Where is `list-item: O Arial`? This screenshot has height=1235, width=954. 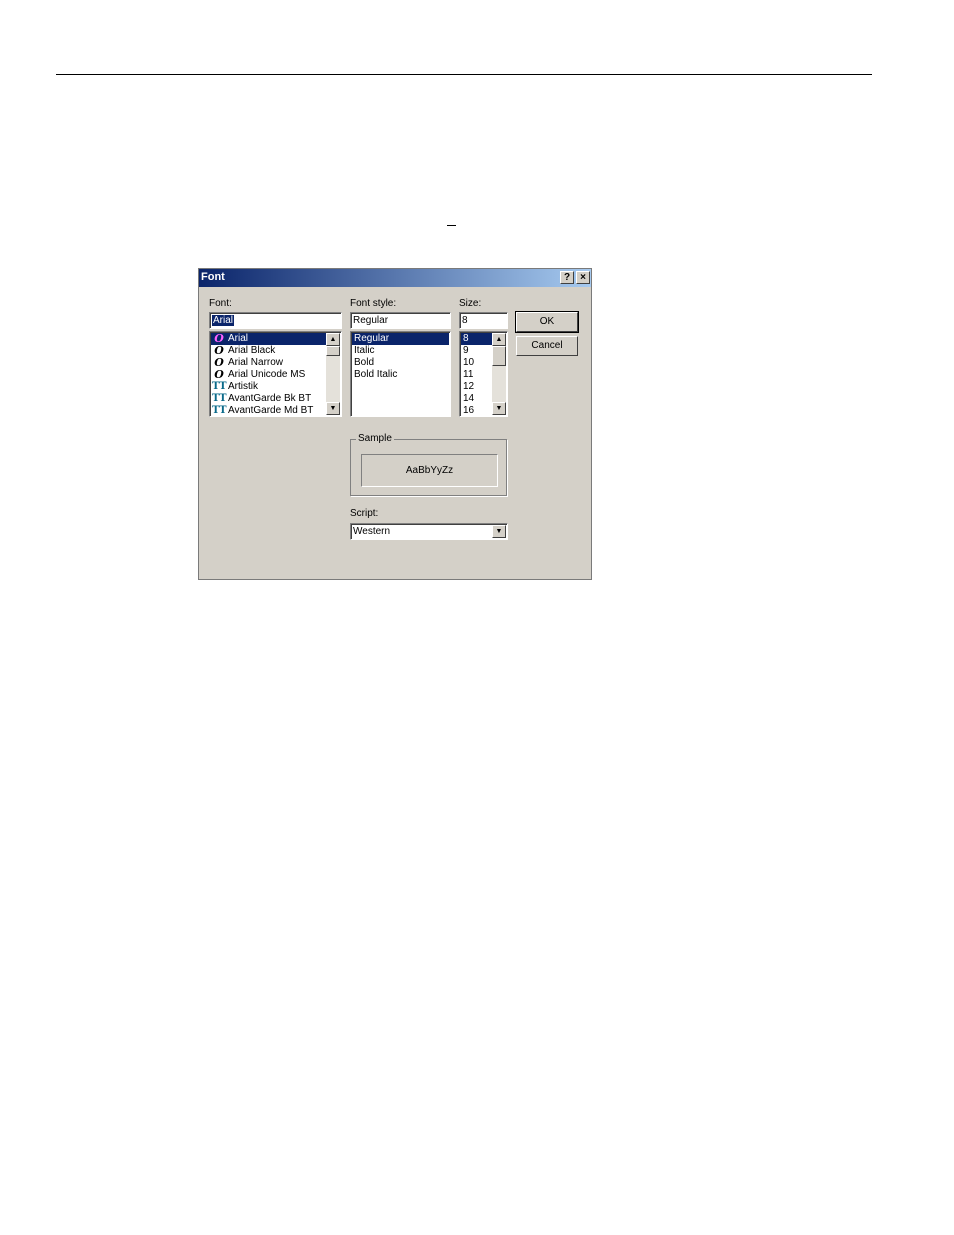 list-item: O Arial is located at coordinates (268, 339).